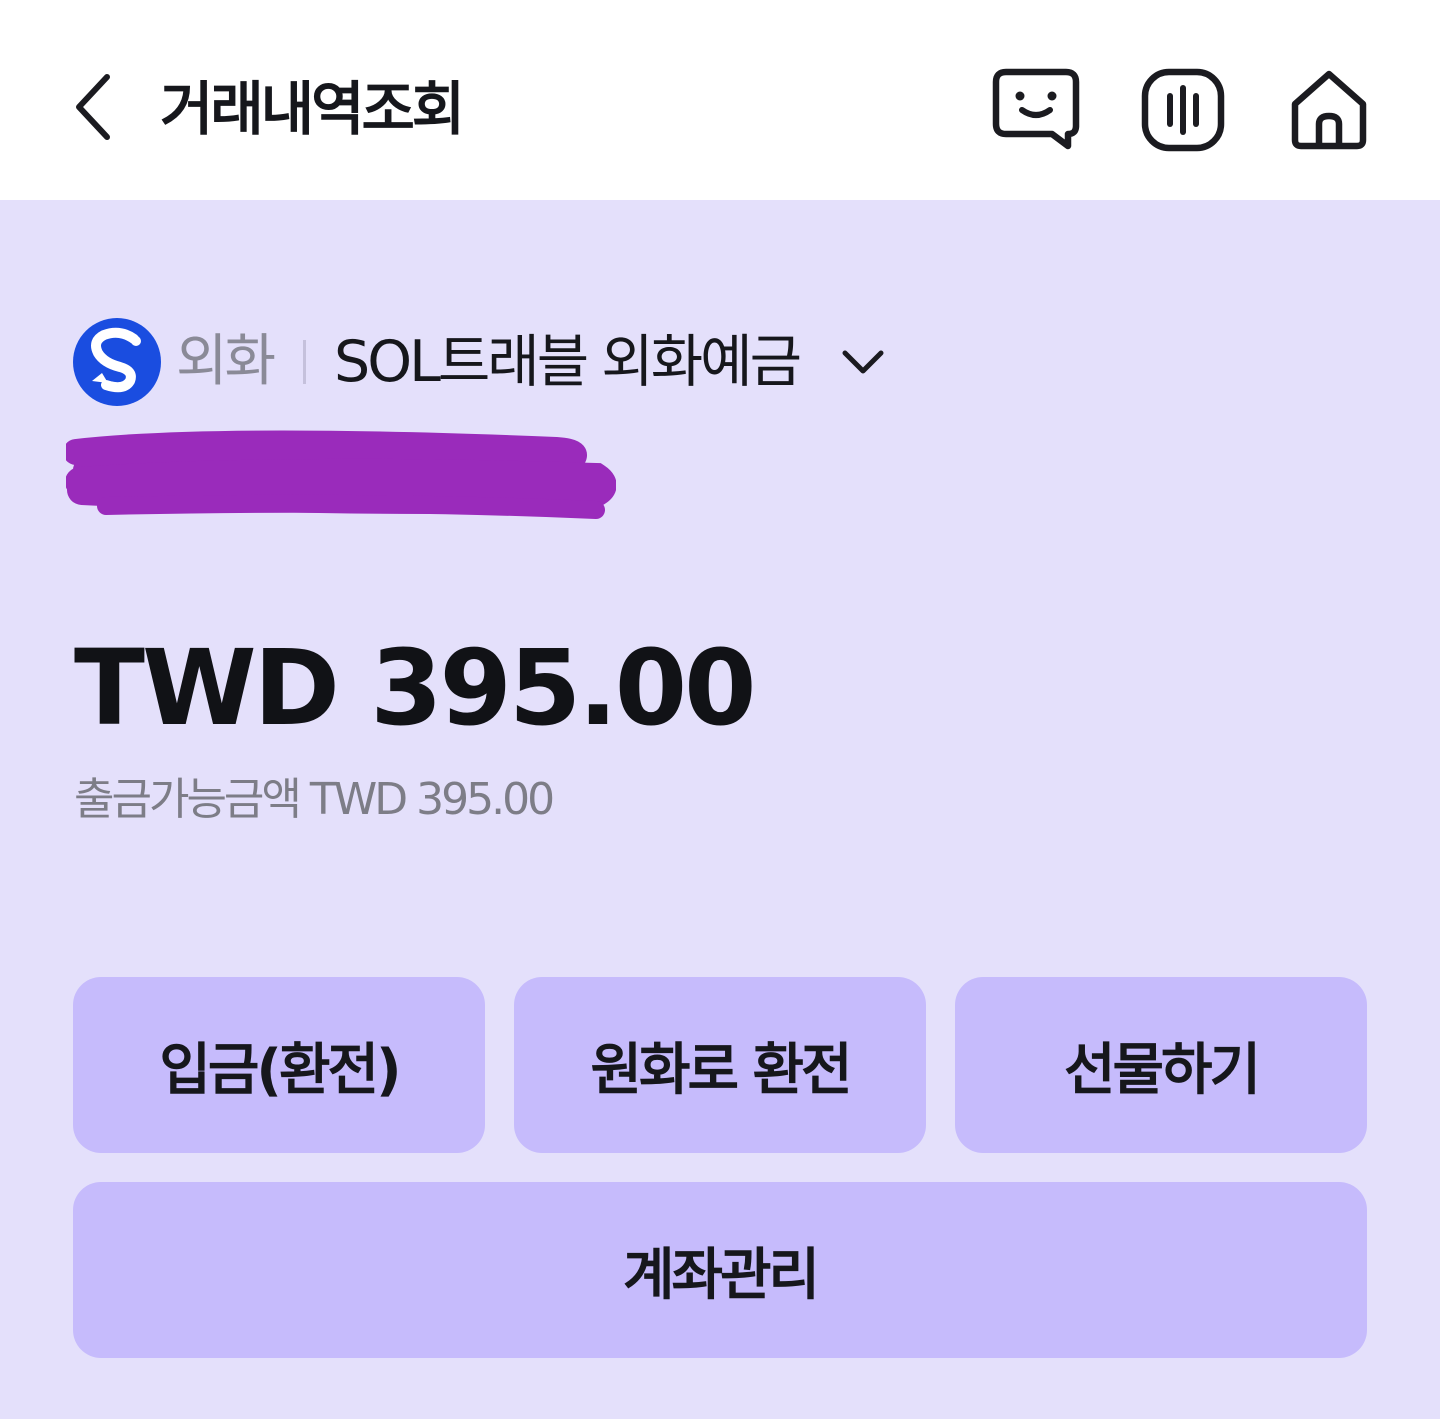 This screenshot has width=1440, height=1419. I want to click on account-number-redaction, so click(341, 474).